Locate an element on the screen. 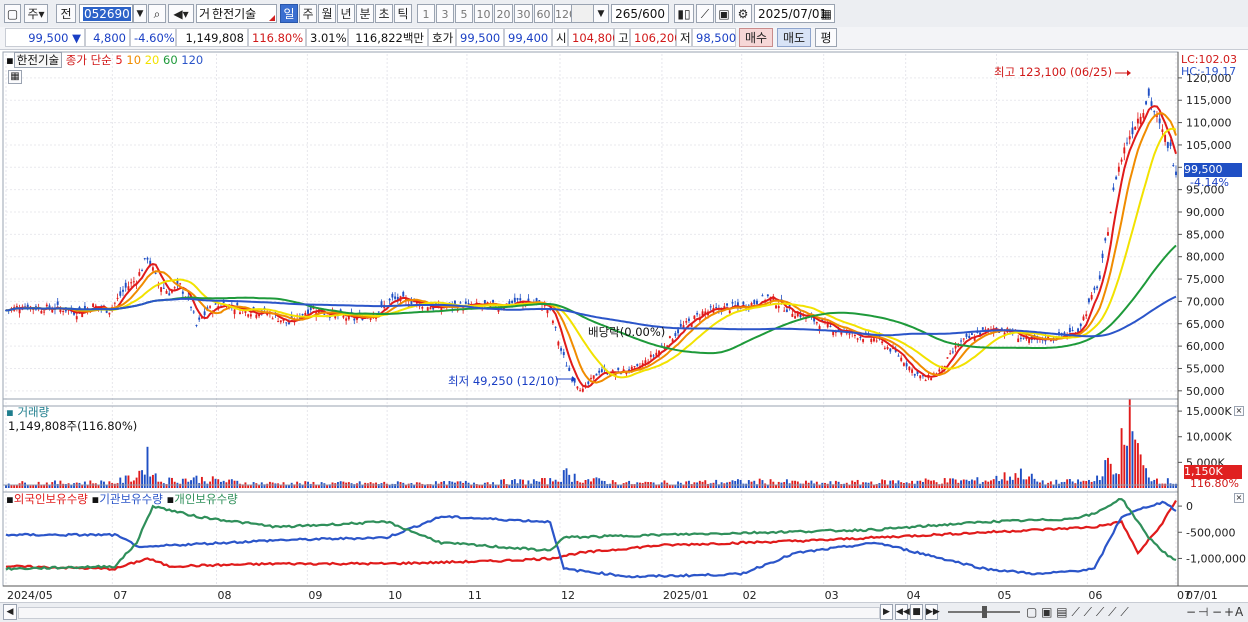 Image resolution: width=1248 pixels, height=622 pixels. draw-tool-icon: ⟋ is located at coordinates (705, 13).